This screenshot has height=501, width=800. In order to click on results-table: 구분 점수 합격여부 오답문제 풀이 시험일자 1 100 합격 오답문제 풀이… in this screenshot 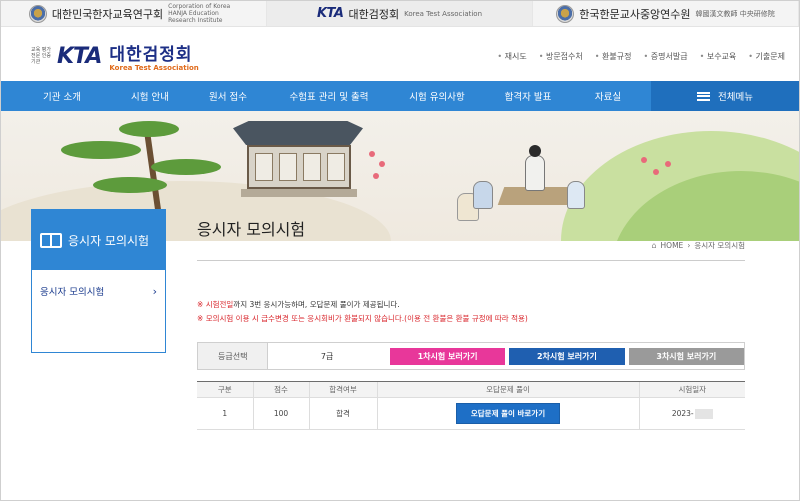, I will do `click(471, 405)`.